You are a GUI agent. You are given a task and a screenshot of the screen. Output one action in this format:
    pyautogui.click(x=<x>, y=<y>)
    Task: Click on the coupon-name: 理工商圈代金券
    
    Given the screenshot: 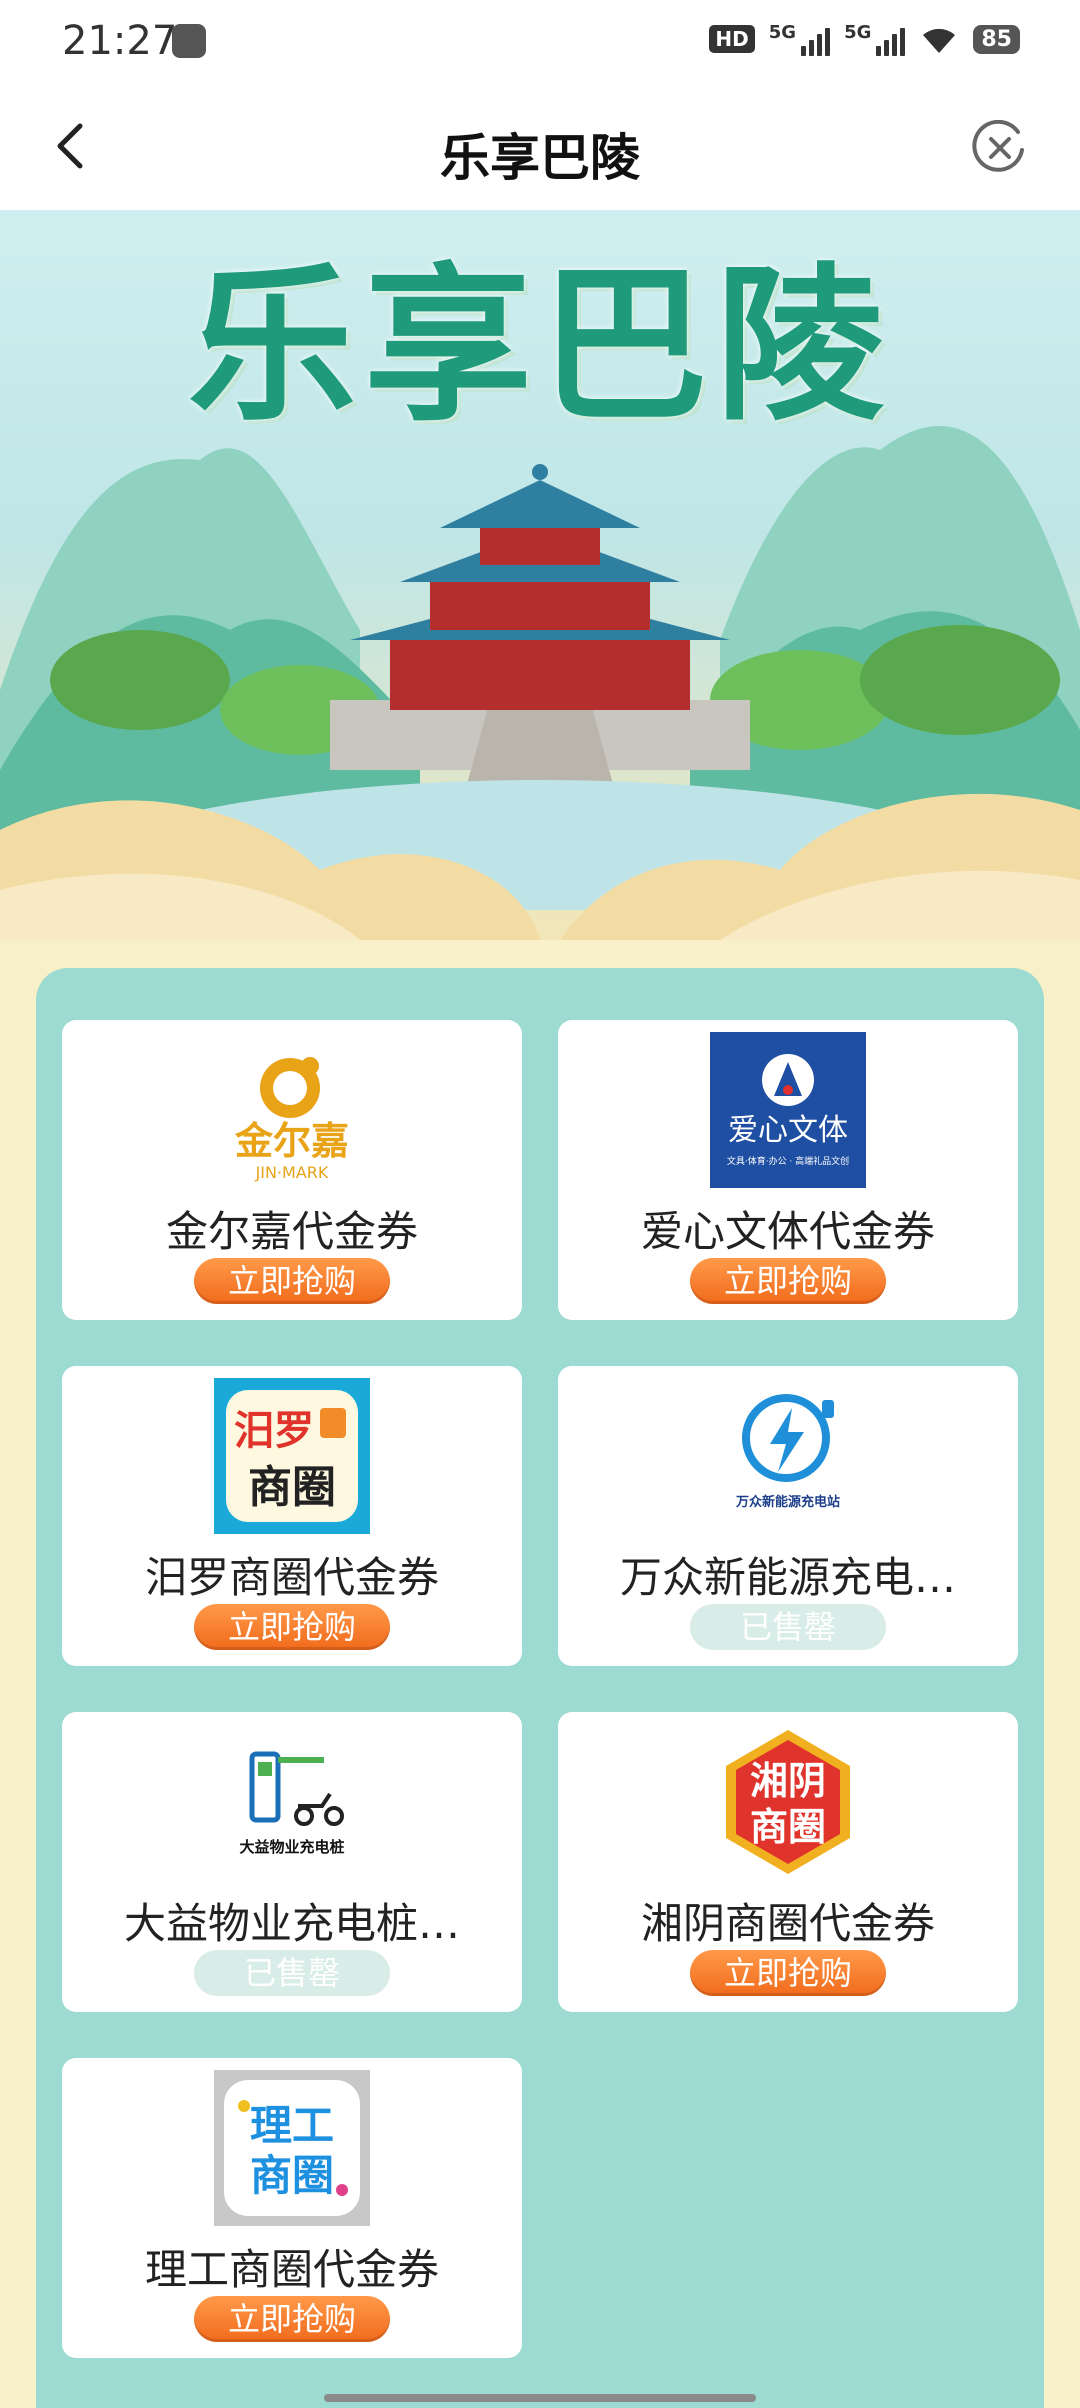 What is the action you would take?
    pyautogui.click(x=291, y=2269)
    